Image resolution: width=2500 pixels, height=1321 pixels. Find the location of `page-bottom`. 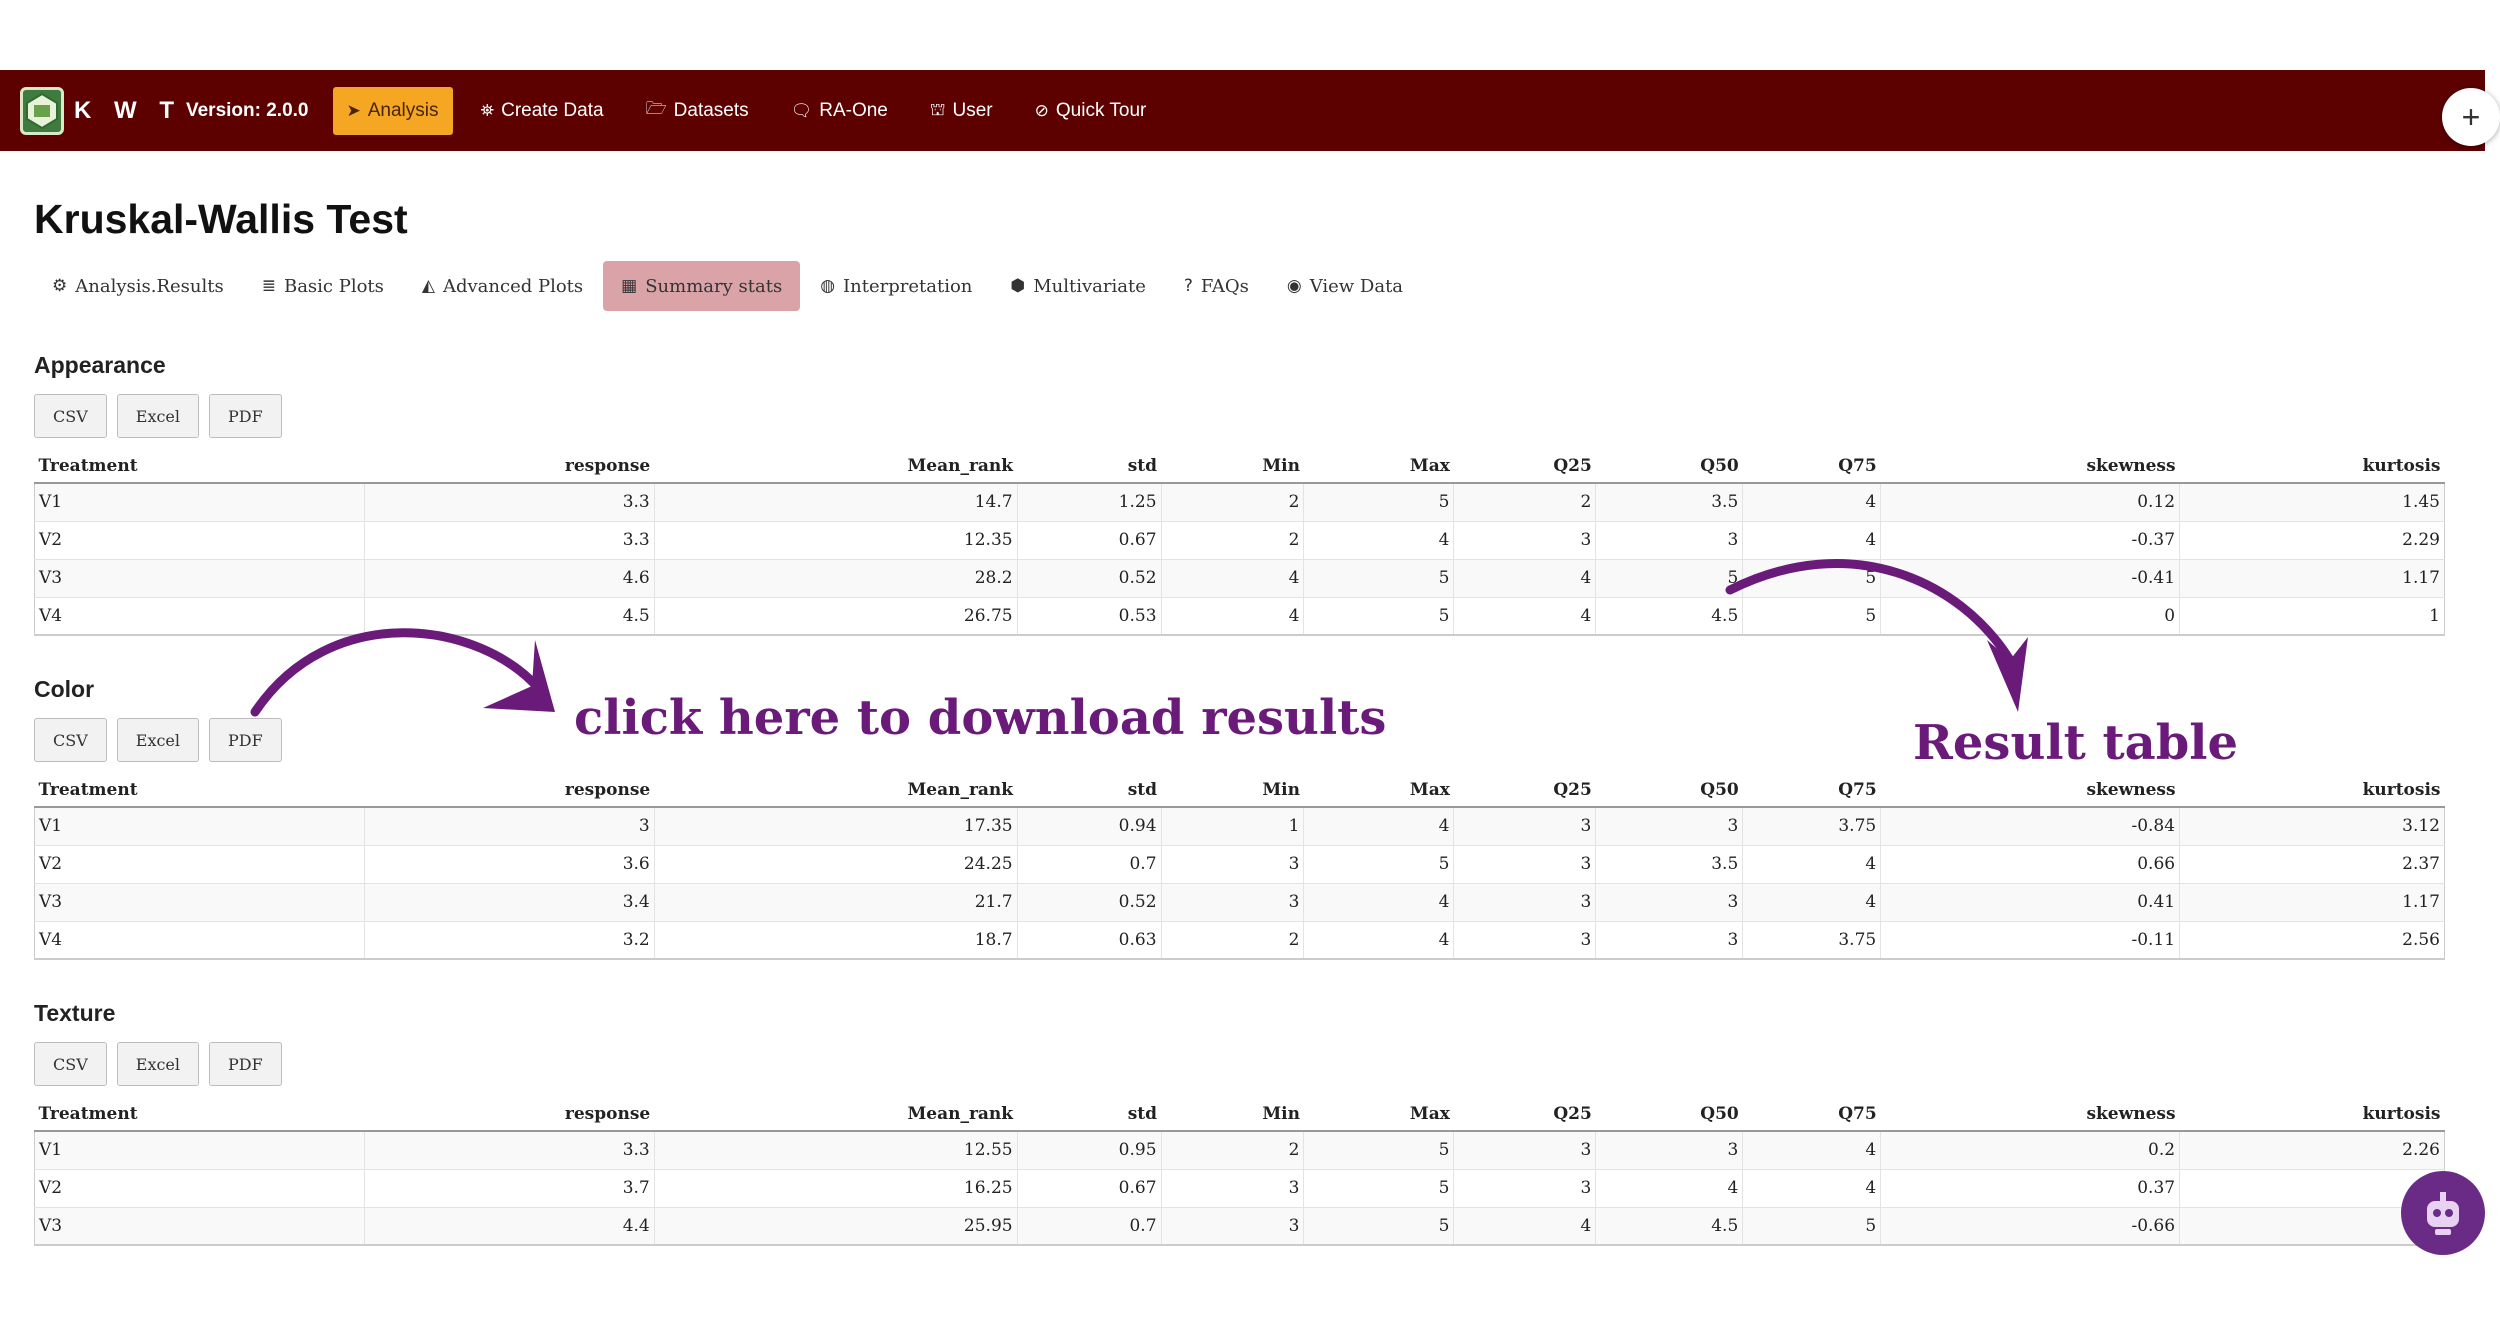

page-bottom is located at coordinates (1250, 1287).